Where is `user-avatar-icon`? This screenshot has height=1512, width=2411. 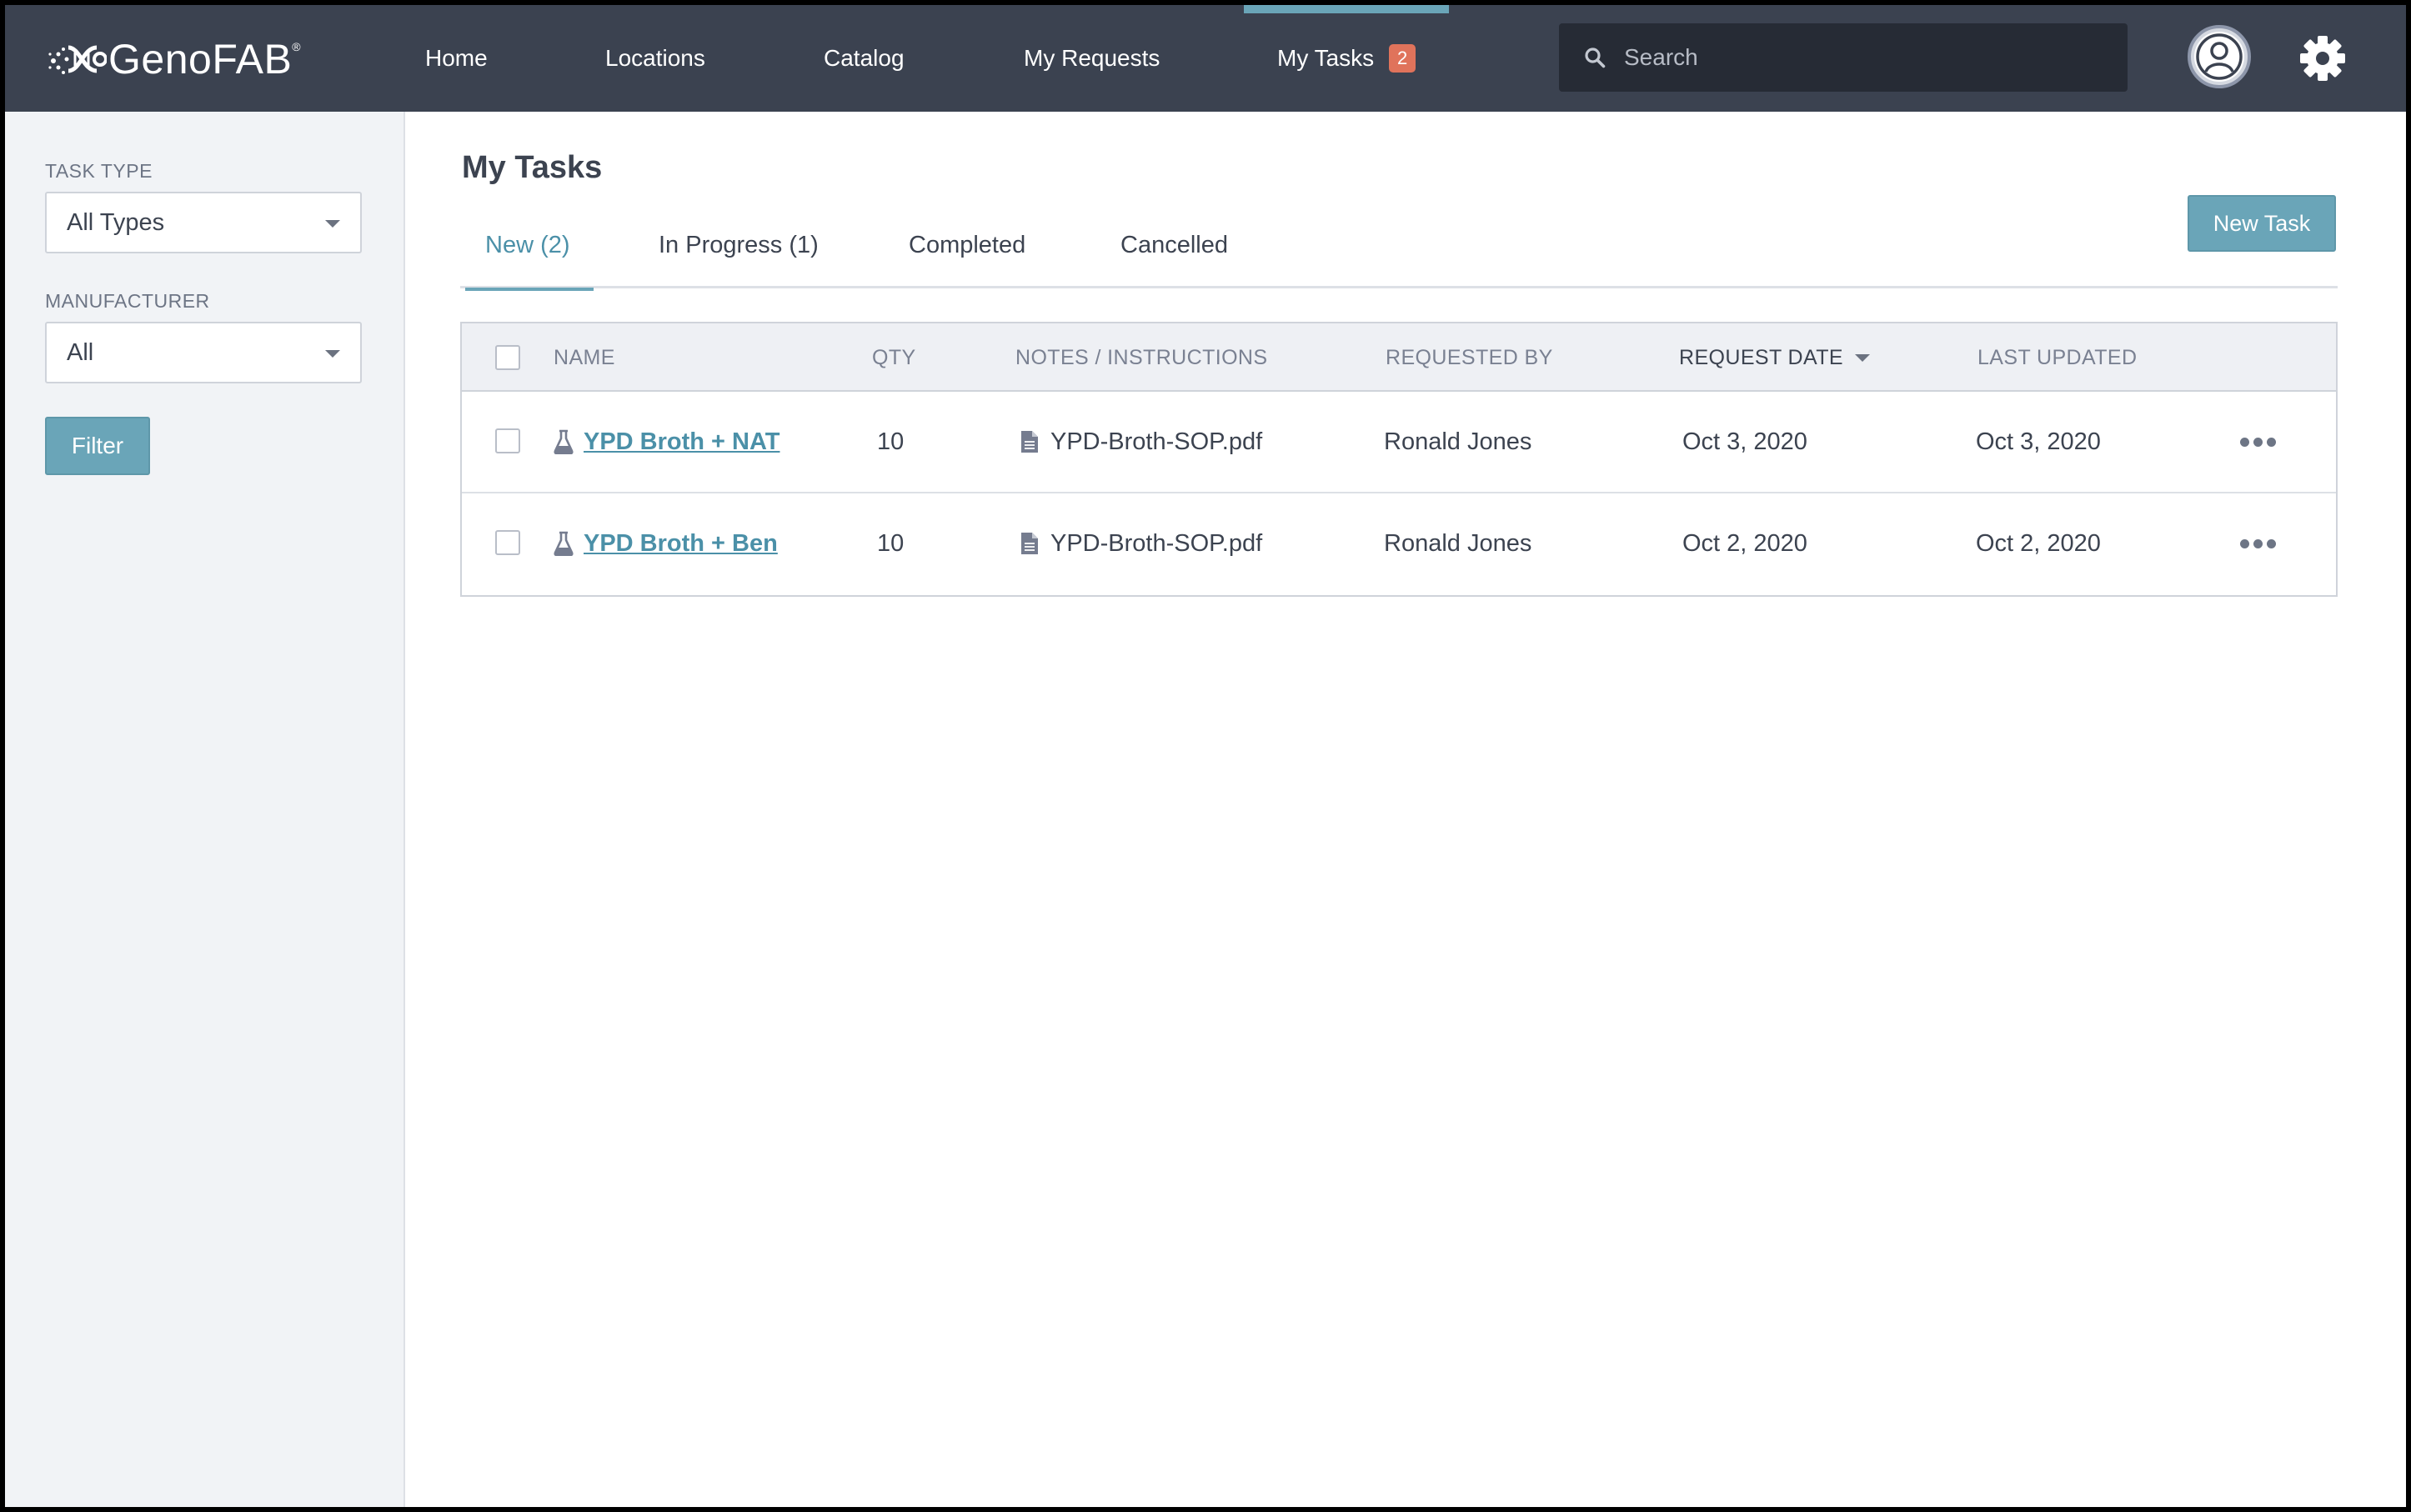 user-avatar-icon is located at coordinates (2219, 57).